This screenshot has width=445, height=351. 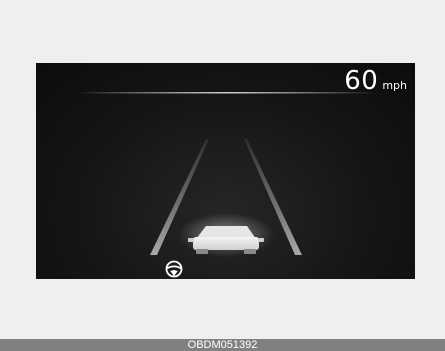 What do you see at coordinates (361, 81) in the screenshot?
I see `speed-value: 60` at bounding box center [361, 81].